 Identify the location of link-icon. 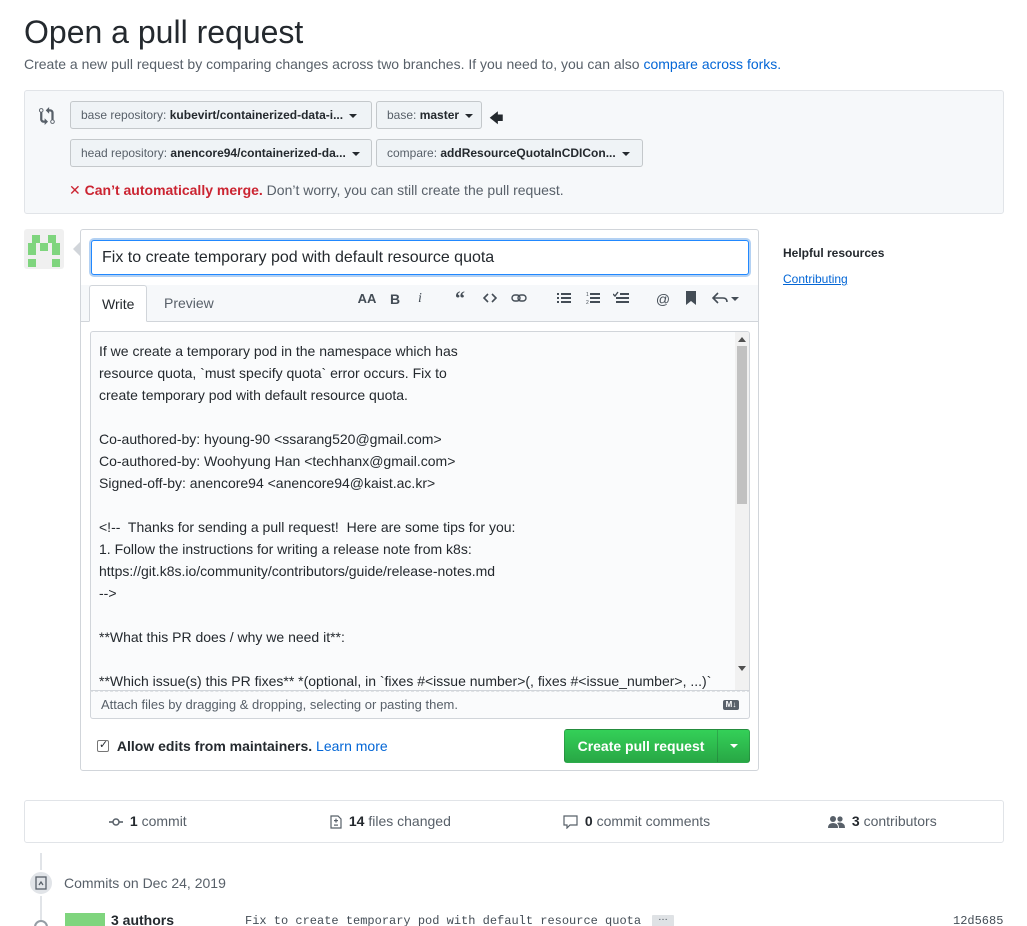
(519, 299).